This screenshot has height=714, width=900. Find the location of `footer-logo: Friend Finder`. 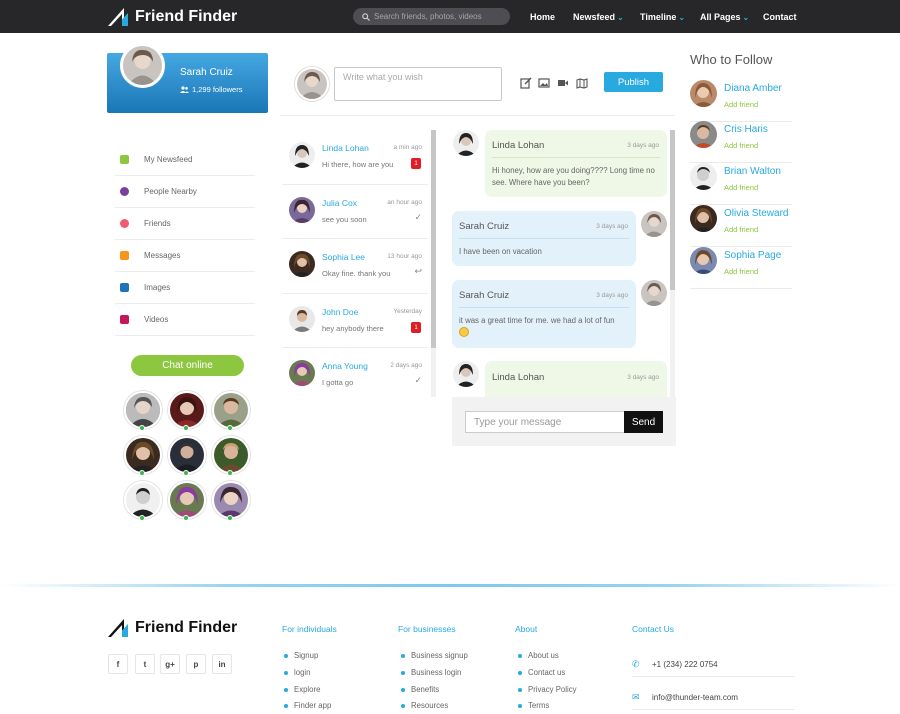

footer-logo: Friend Finder is located at coordinates (172, 628).